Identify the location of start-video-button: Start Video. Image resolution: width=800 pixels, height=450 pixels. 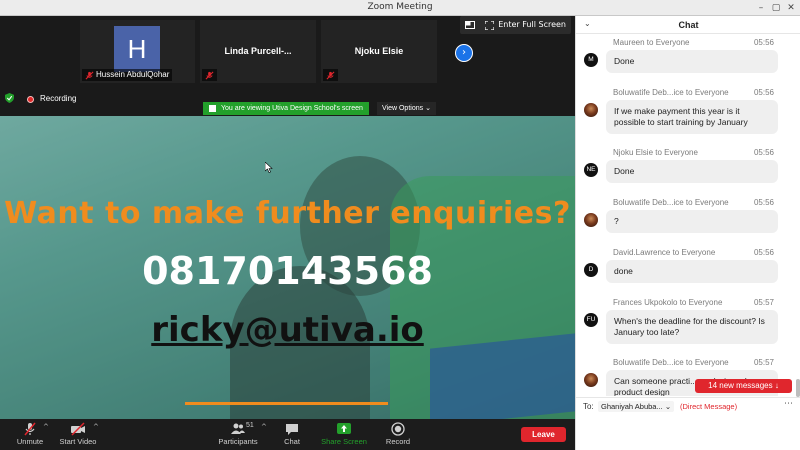
(78, 434).